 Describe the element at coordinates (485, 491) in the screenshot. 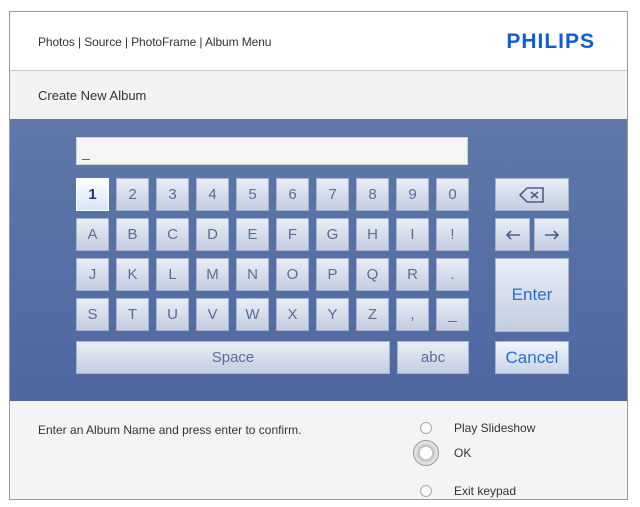

I see `option-label: Exit keypad` at that location.